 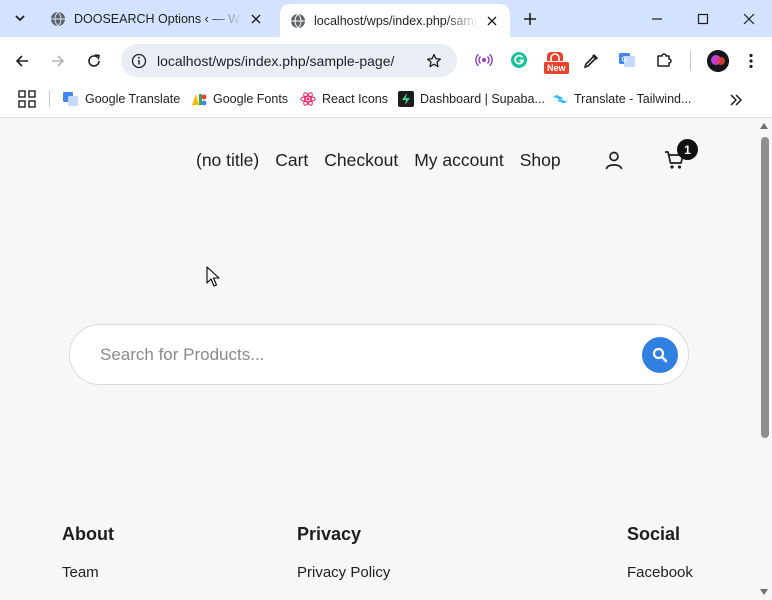 I want to click on footer-social: Social Facebook, so click(x=660, y=552).